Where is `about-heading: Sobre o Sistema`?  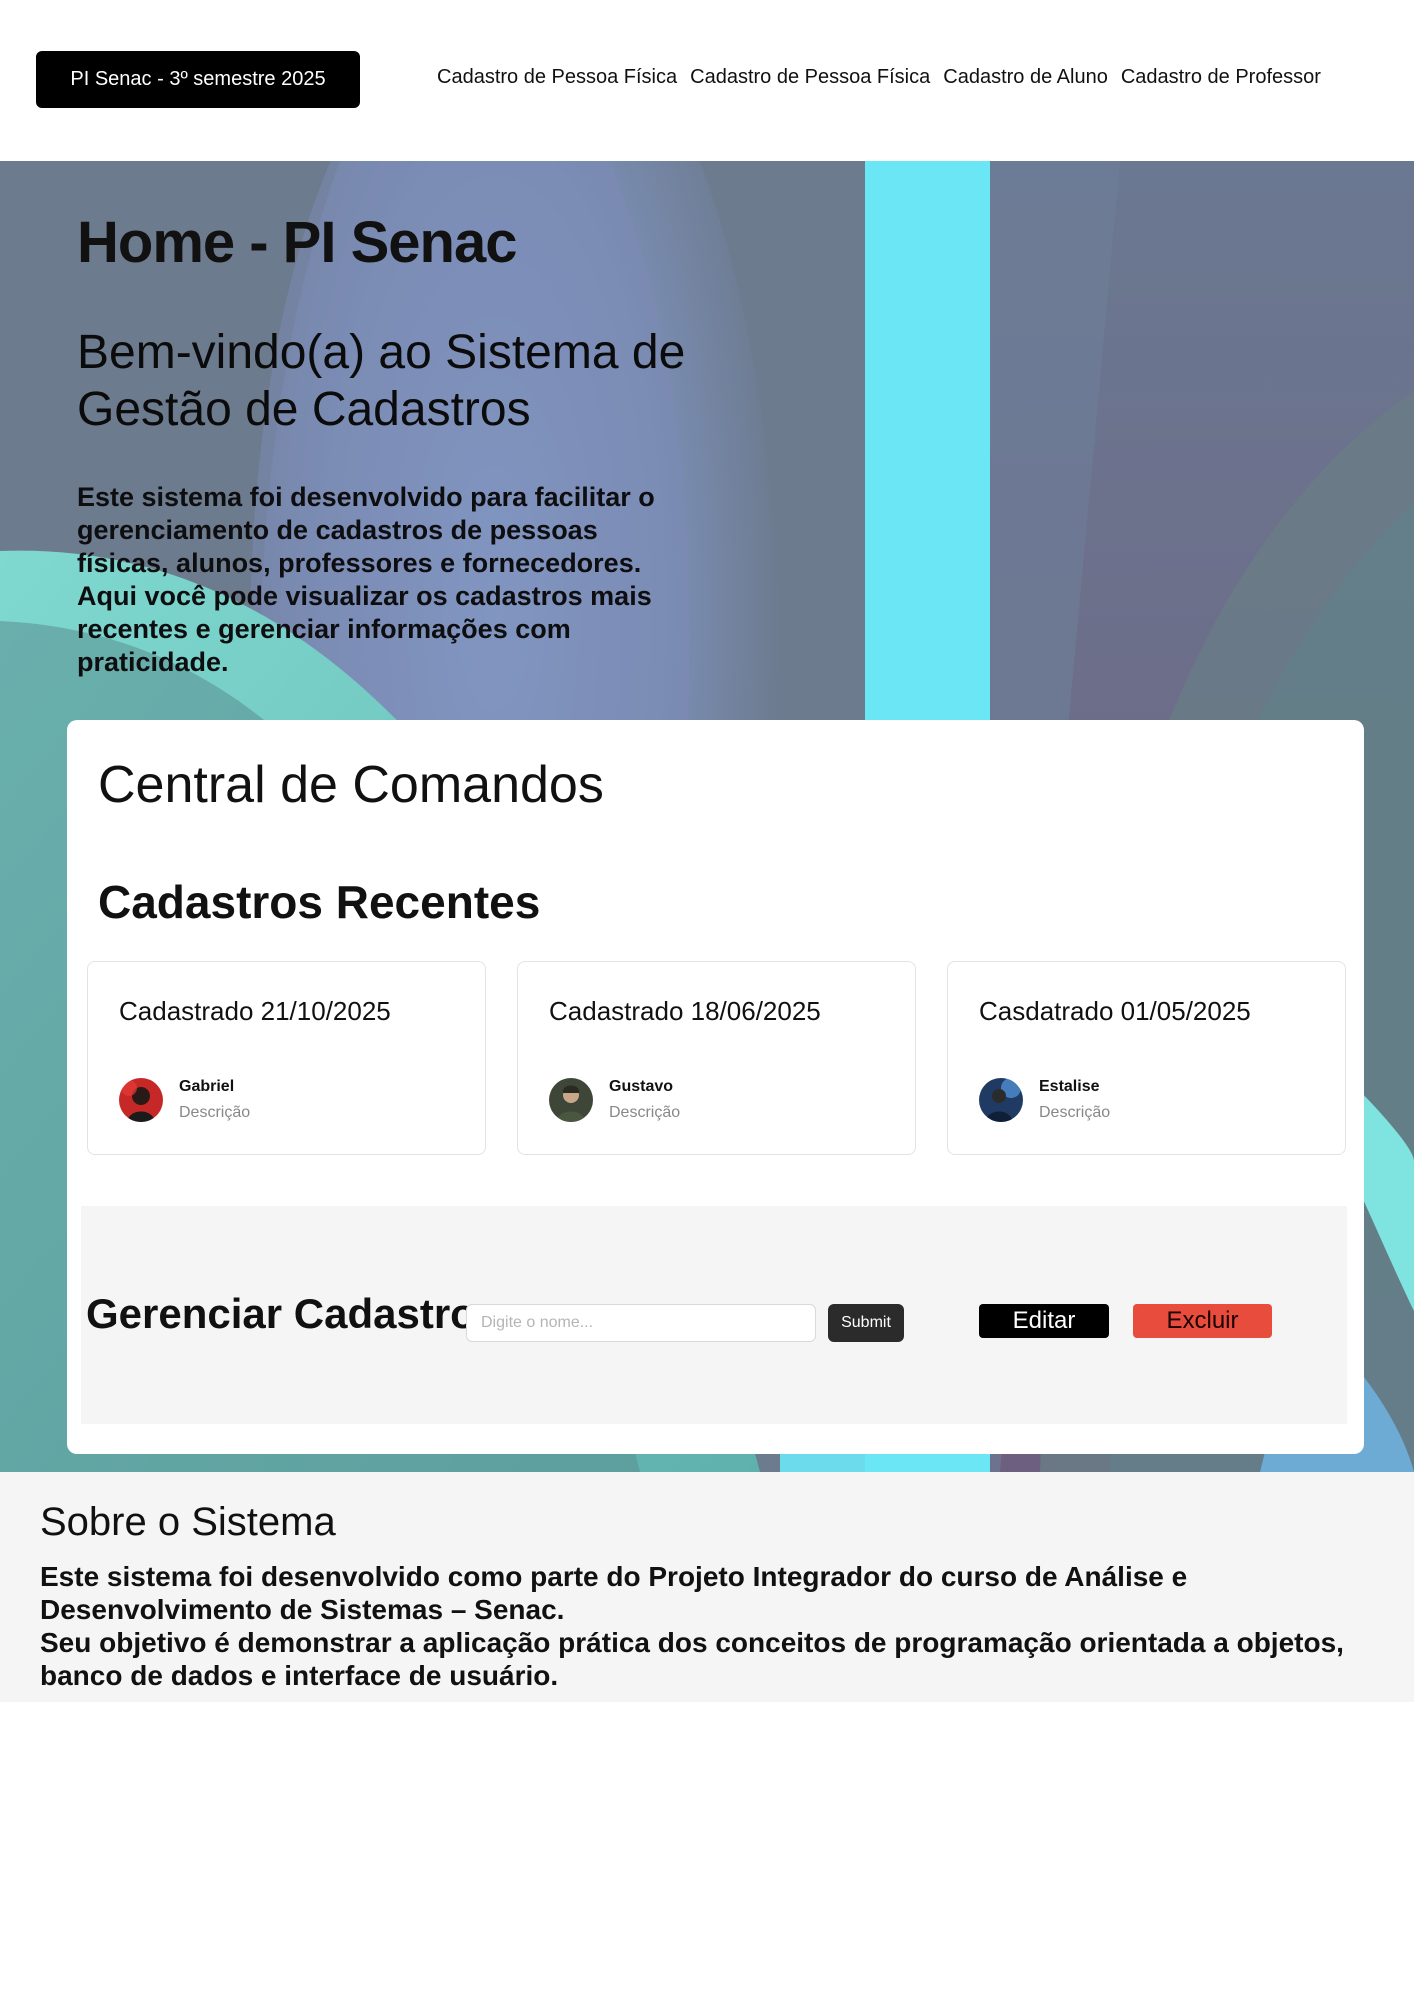
about-heading: Sobre o Sistema is located at coordinates (188, 1522).